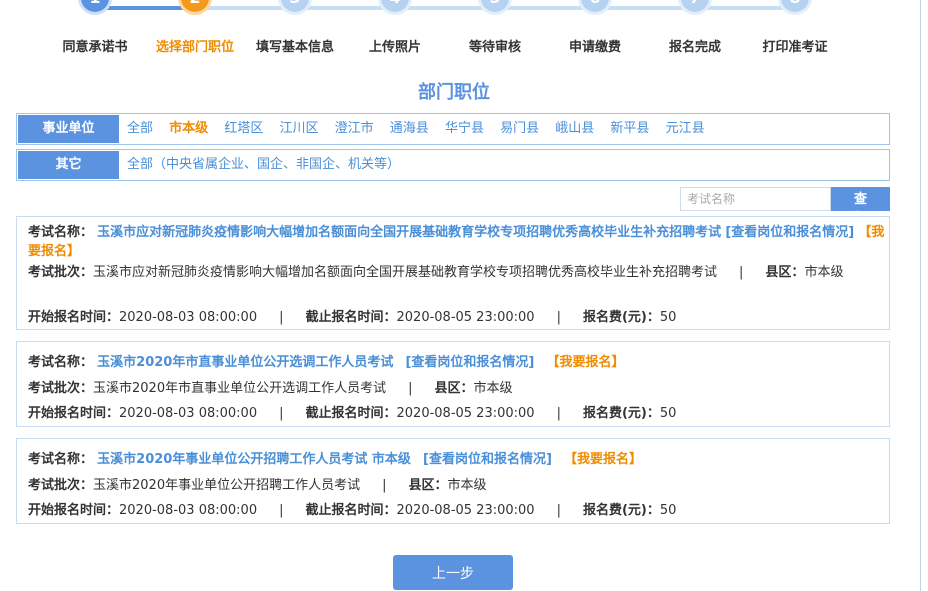 The width and height of the screenshot is (928, 591). Describe the element at coordinates (454, 92) in the screenshot. I see `section-title: 部门职位` at that location.